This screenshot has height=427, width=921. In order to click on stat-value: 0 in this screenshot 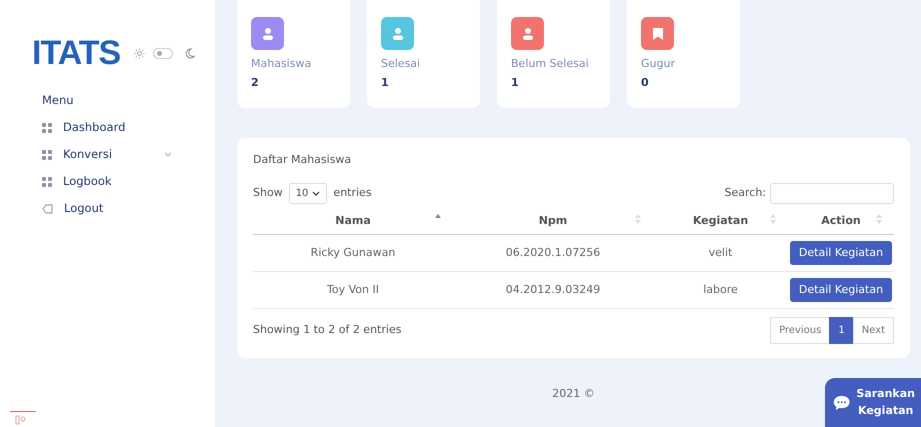, I will do `click(645, 82)`.